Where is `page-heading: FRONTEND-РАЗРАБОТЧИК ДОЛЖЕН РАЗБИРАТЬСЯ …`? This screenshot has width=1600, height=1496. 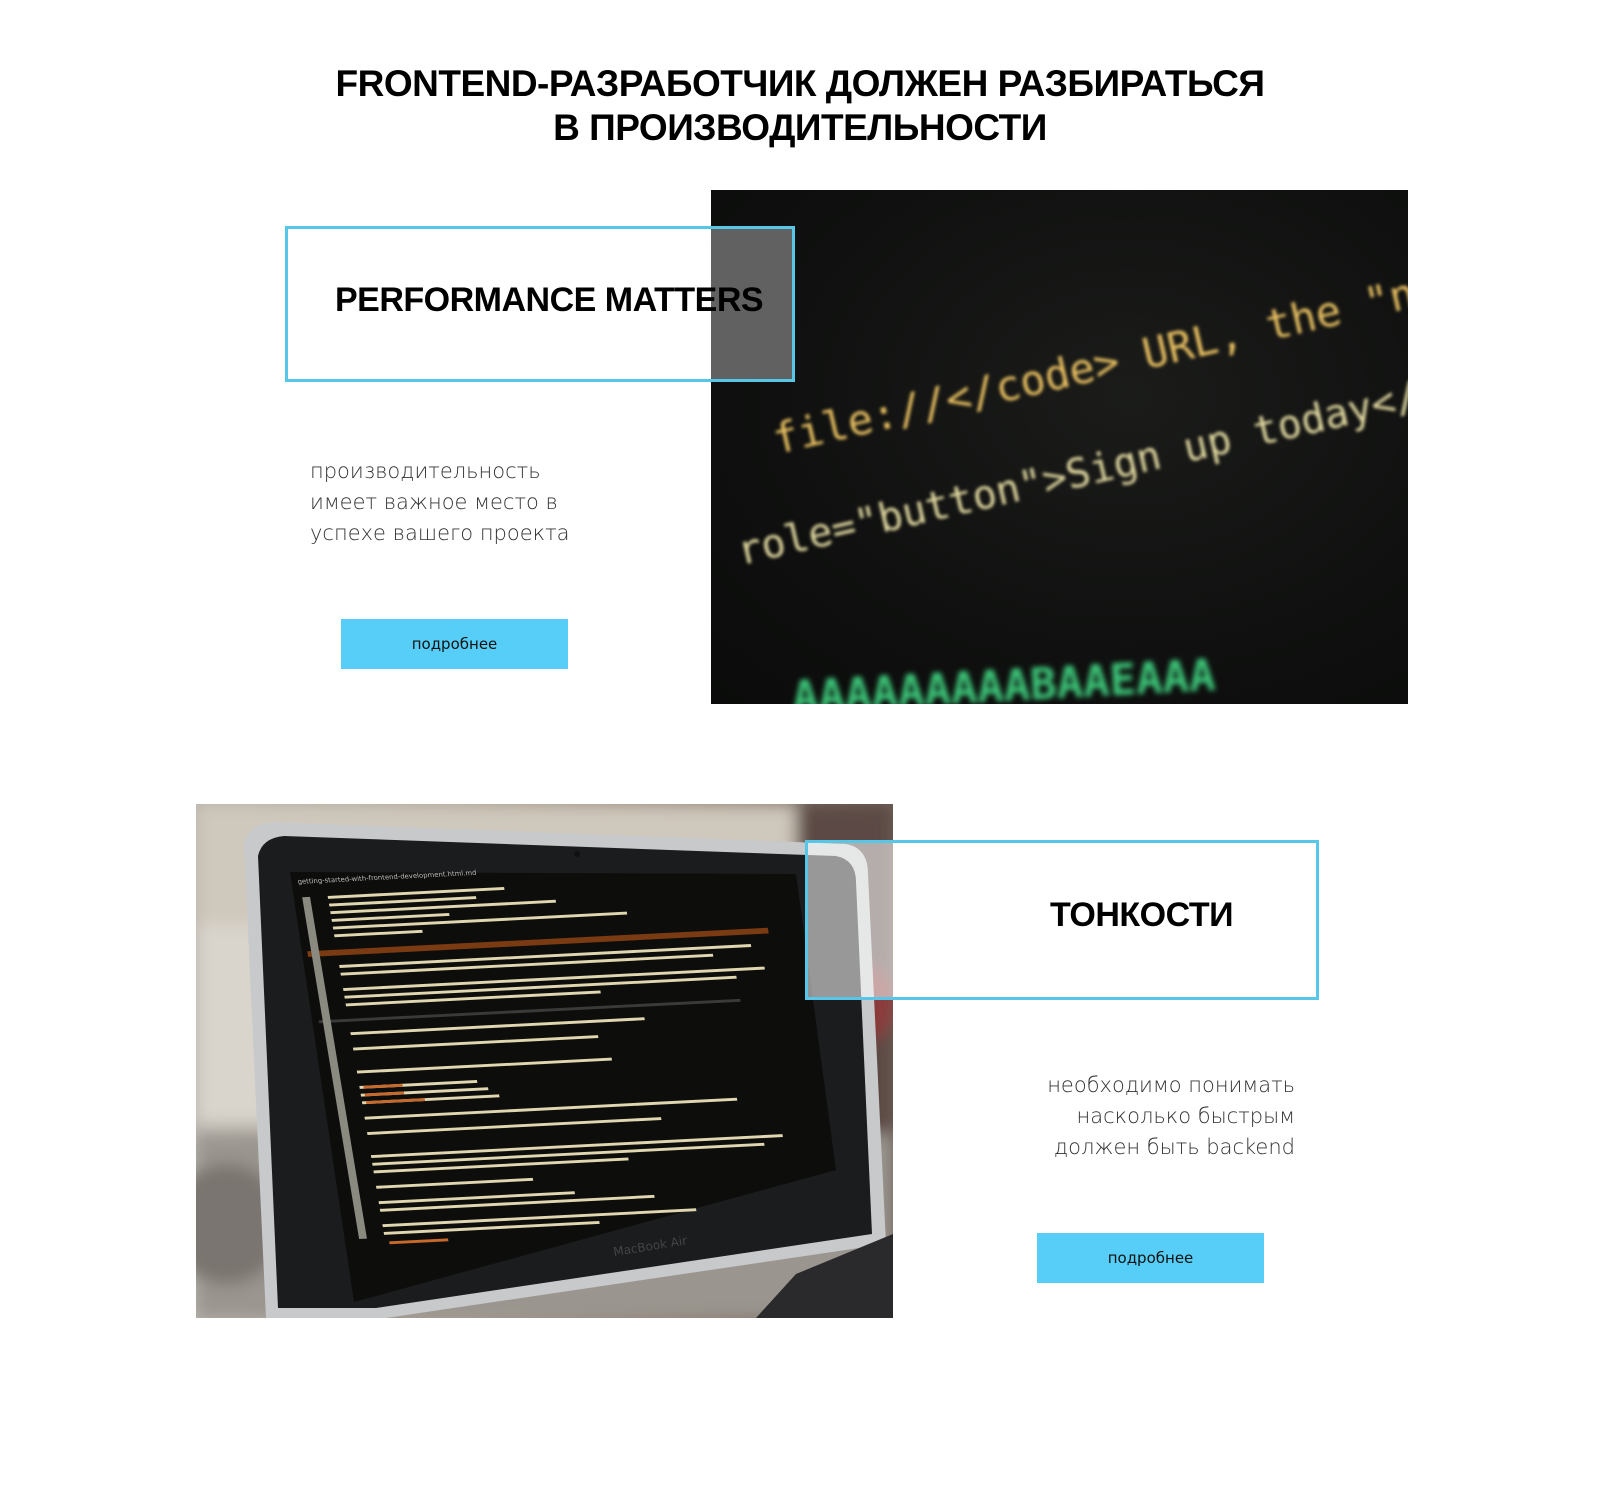
page-heading: FRONTEND-РАЗРАБОТЧИК ДОЛЖЕН РАЗБИРАТЬСЯ … is located at coordinates (800, 106).